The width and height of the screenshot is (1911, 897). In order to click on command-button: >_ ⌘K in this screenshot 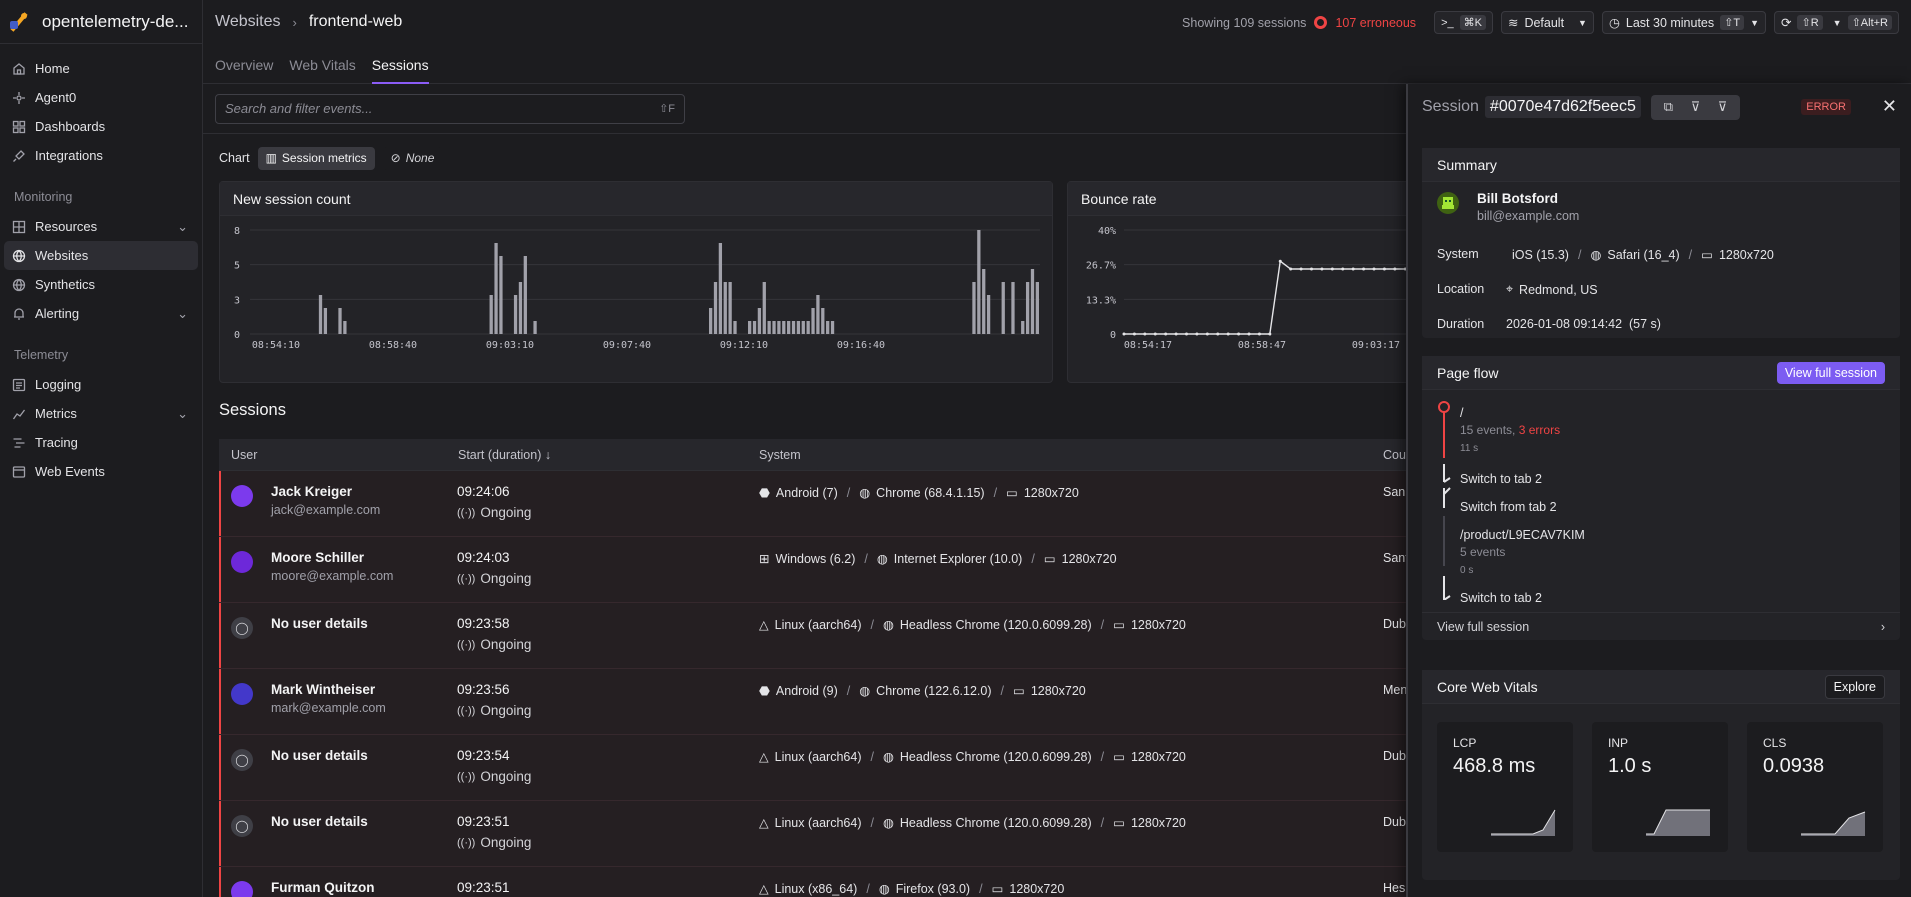, I will do `click(1463, 22)`.